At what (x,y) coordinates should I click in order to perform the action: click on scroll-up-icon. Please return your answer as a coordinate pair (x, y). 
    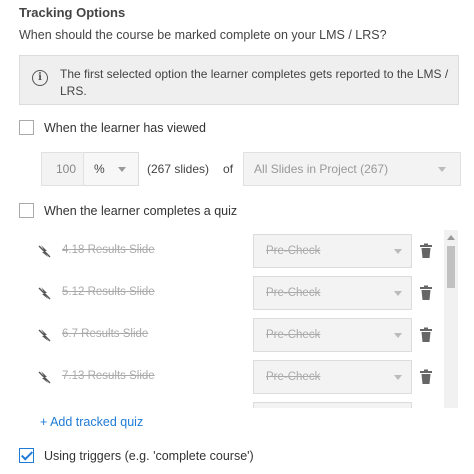
    Looking at the image, I should click on (451, 237).